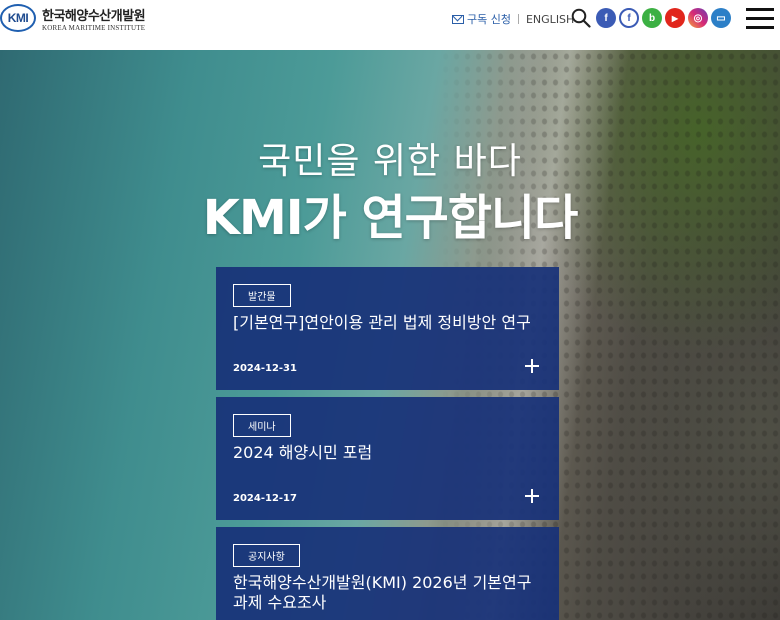 The width and height of the screenshot is (780, 620). What do you see at coordinates (489, 19) in the screenshot?
I see `subscribe-label: 구독 신청` at bounding box center [489, 19].